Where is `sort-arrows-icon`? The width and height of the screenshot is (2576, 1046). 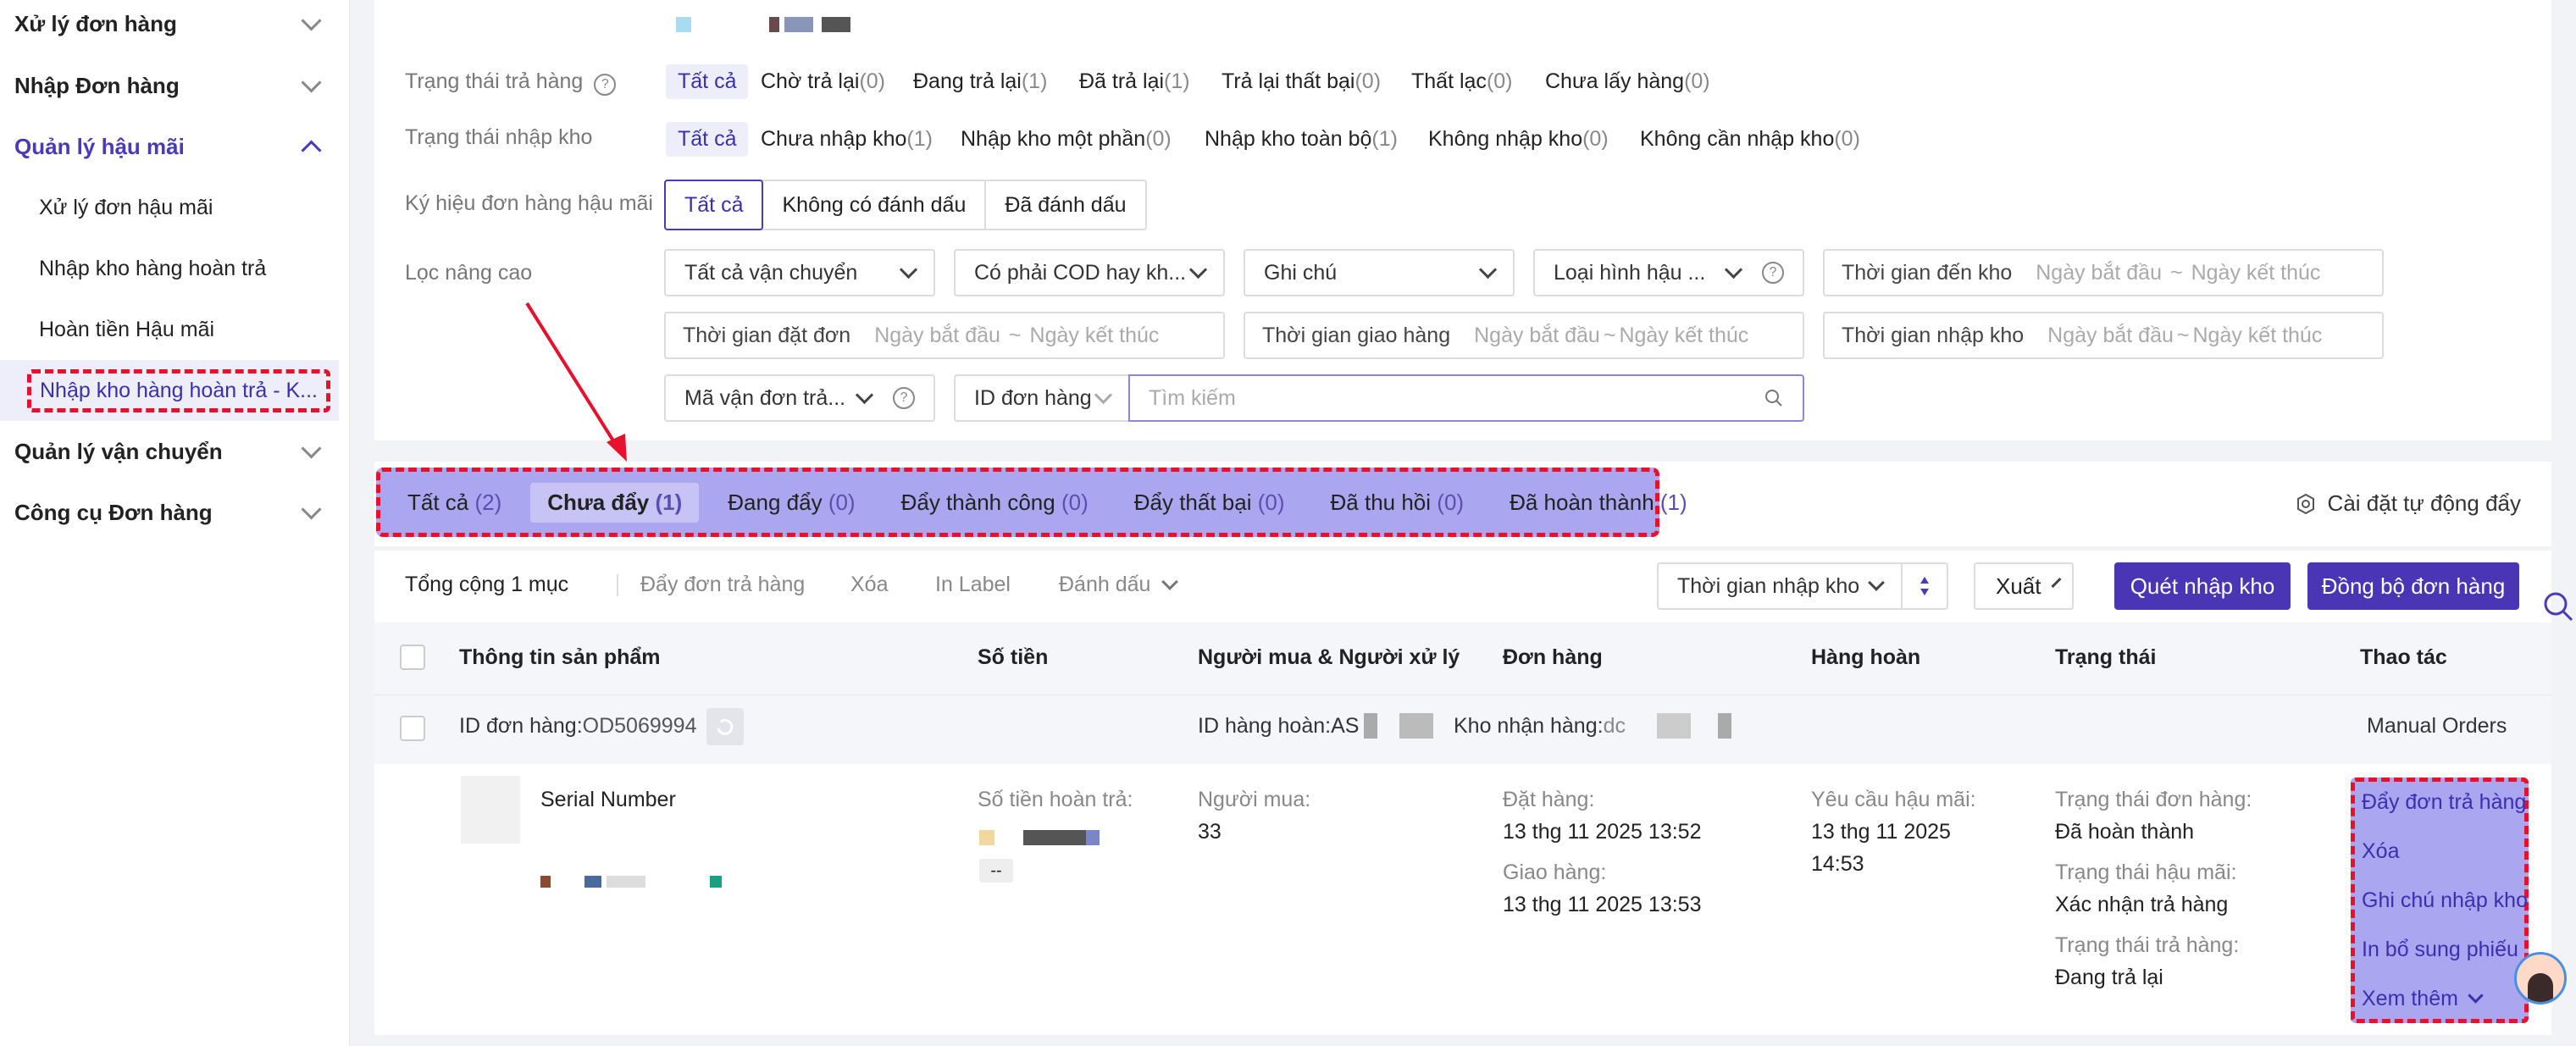
sort-arrows-icon is located at coordinates (1924, 586).